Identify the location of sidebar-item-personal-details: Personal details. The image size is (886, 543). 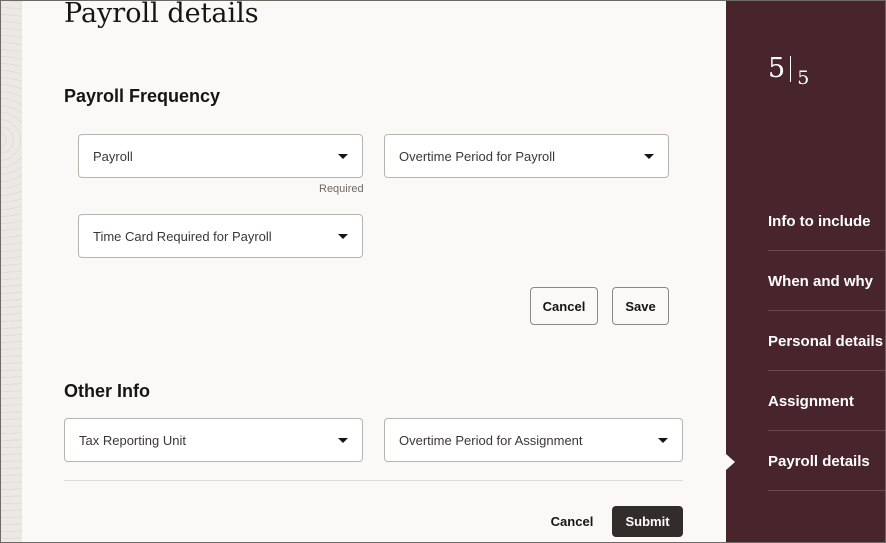
(827, 341).